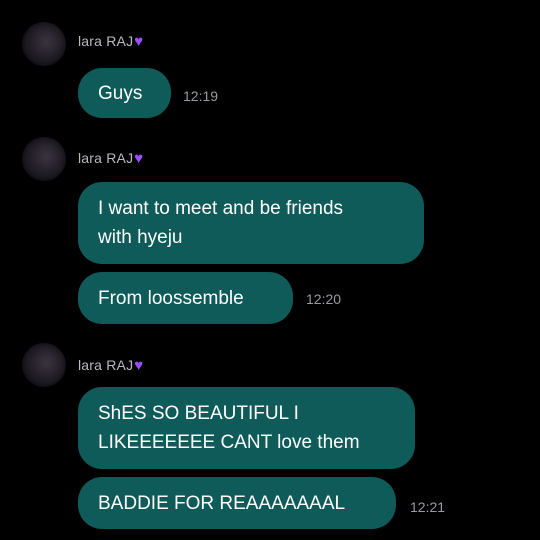 The width and height of the screenshot is (540, 540). I want to click on message-bubble: BADDIE FOR REAAAAAAAL, so click(237, 503).